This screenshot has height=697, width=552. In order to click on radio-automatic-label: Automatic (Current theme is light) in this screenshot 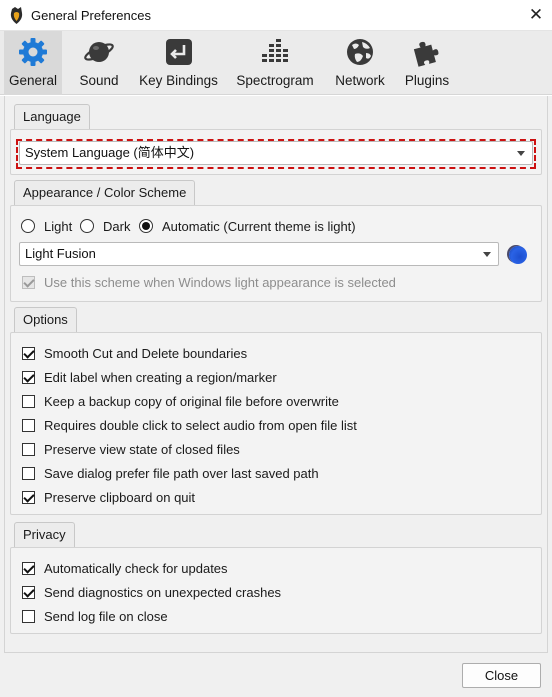, I will do `click(259, 226)`.